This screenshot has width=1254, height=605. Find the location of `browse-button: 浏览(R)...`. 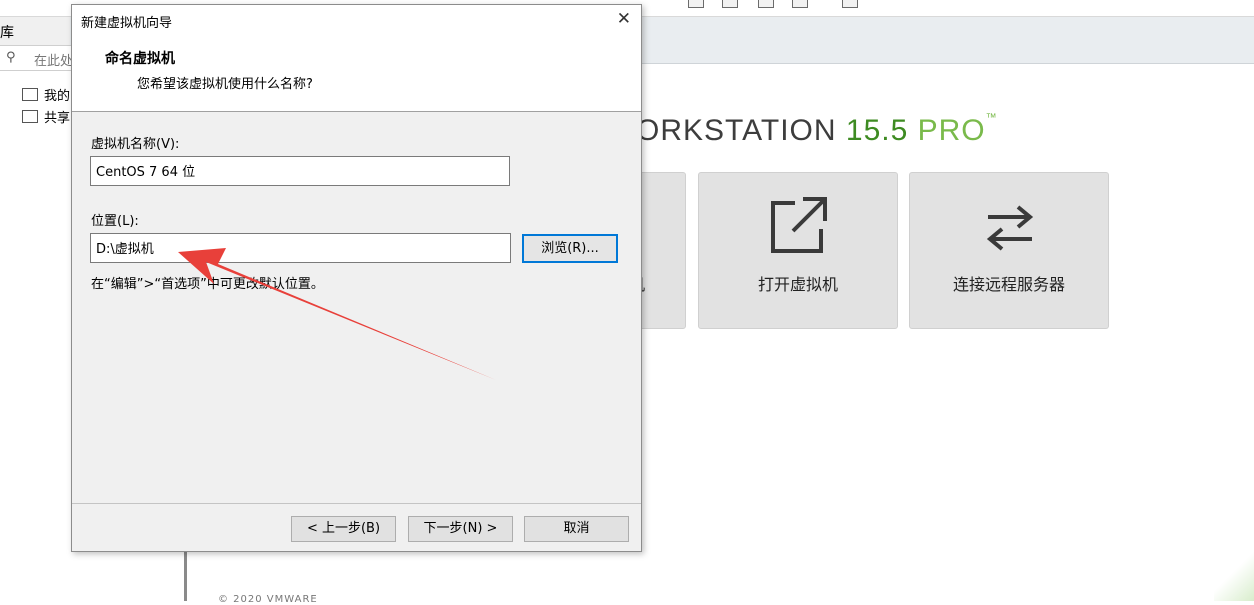

browse-button: 浏览(R)... is located at coordinates (570, 248).